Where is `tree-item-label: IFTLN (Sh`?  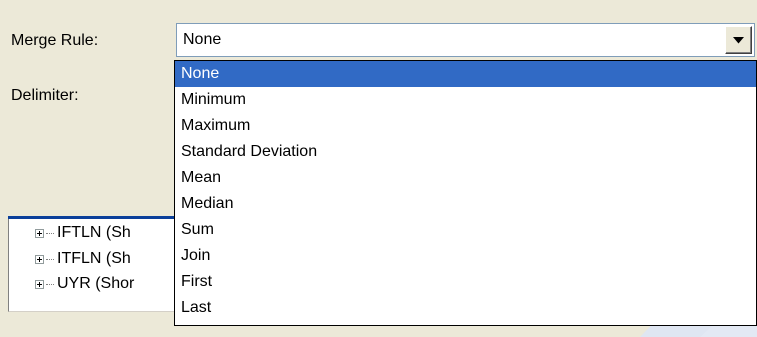
tree-item-label: IFTLN (Sh is located at coordinates (94, 232).